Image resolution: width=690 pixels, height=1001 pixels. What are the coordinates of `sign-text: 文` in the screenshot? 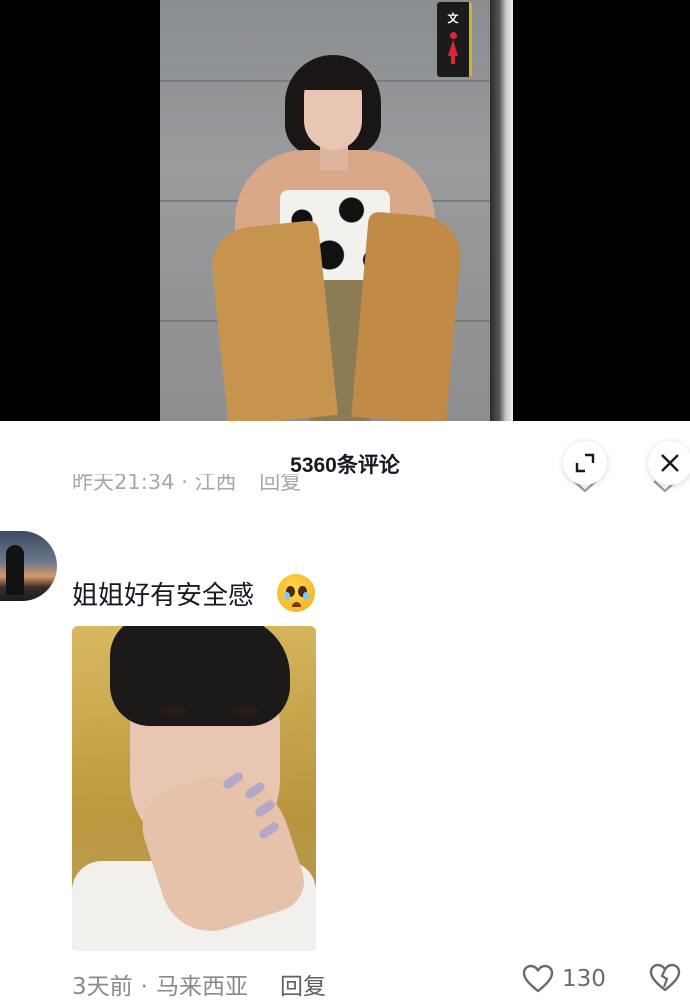 It's located at (453, 18).